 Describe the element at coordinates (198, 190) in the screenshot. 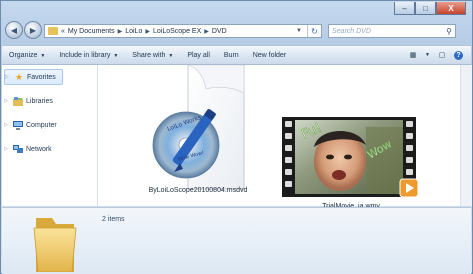

I see `file-name: ByLoiLoScope20100804.msdvd` at that location.